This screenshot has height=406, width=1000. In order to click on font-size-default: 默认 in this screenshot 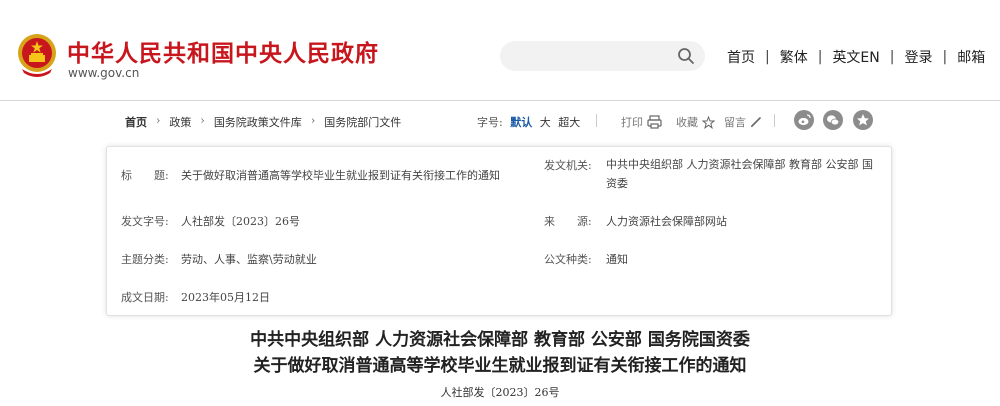, I will do `click(521, 122)`.